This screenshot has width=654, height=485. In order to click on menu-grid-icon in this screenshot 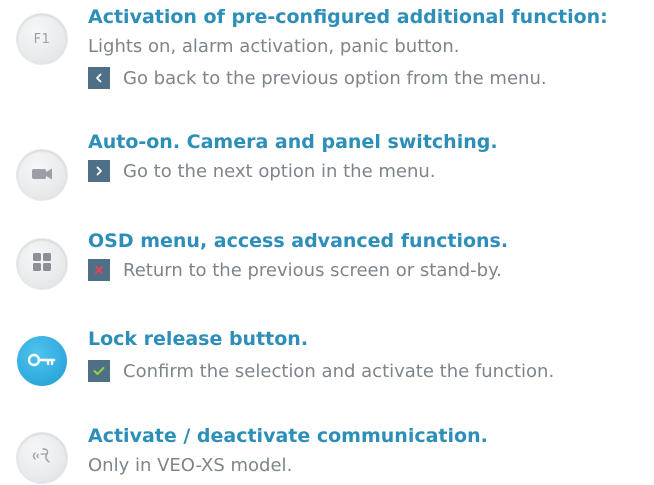, I will do `click(42, 264)`.